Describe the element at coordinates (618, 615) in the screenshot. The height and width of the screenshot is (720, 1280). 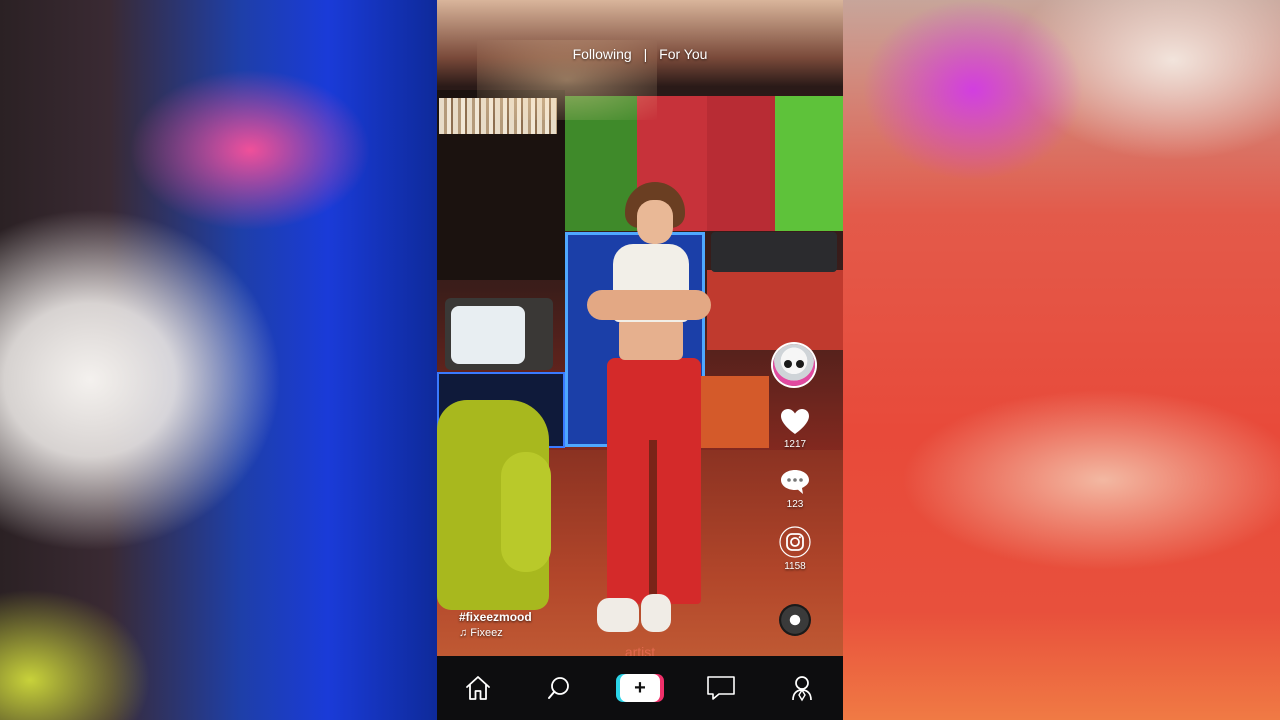
I see `dancer-shoe-left` at that location.